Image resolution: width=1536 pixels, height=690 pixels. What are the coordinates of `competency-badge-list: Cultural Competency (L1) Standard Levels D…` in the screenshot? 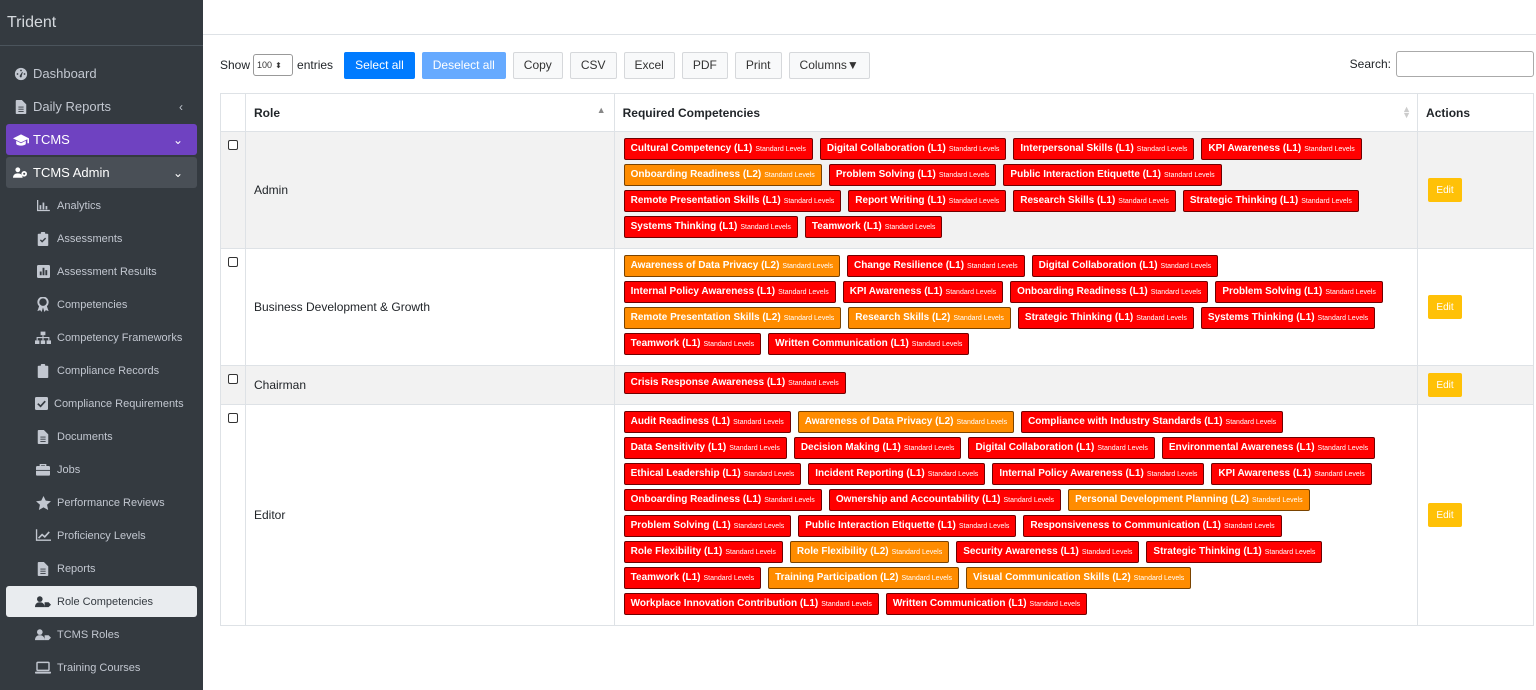 It's located at (1016, 190).